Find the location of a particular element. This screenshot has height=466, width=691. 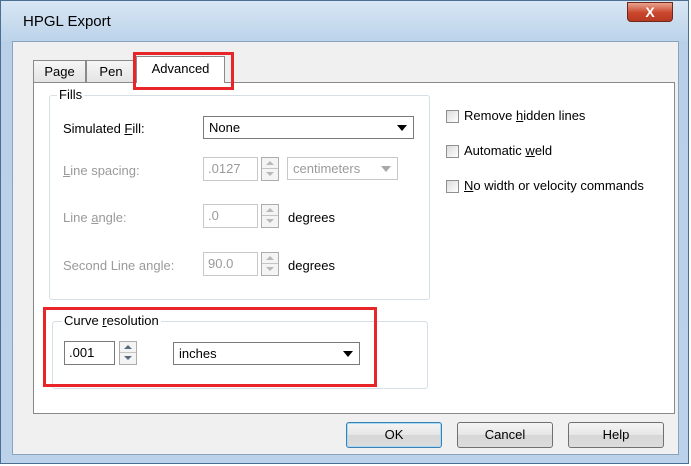

line-spacing-label: Line spacing: is located at coordinates (101, 170).